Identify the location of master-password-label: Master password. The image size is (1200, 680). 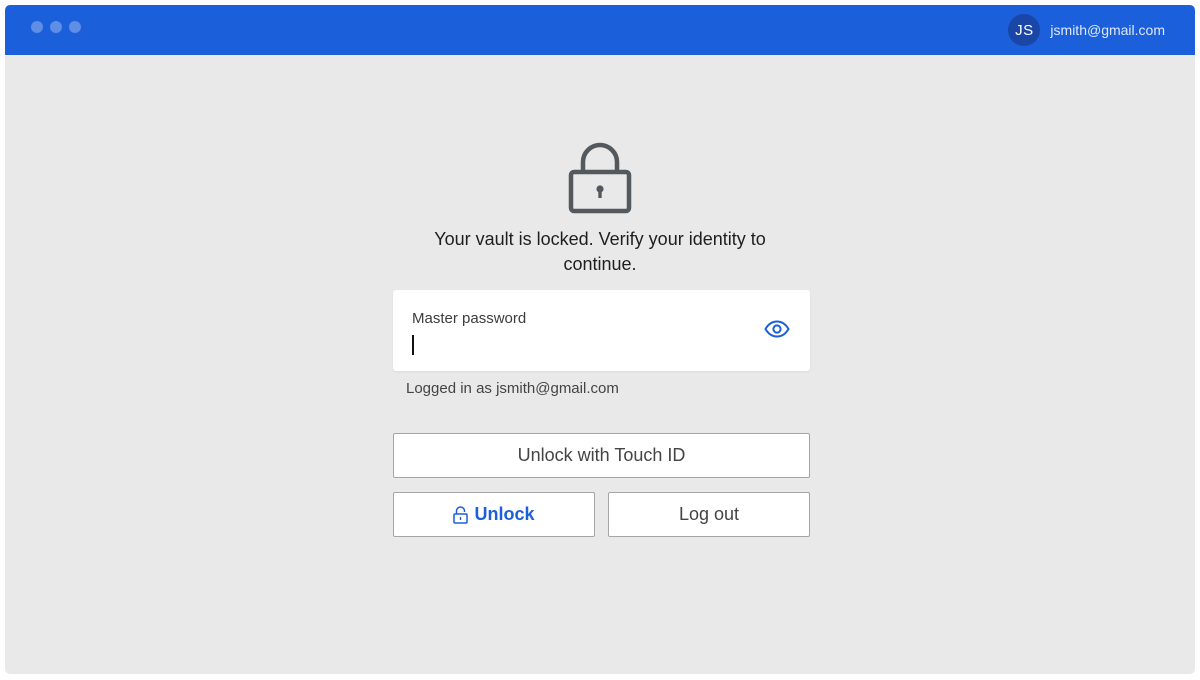
(469, 318).